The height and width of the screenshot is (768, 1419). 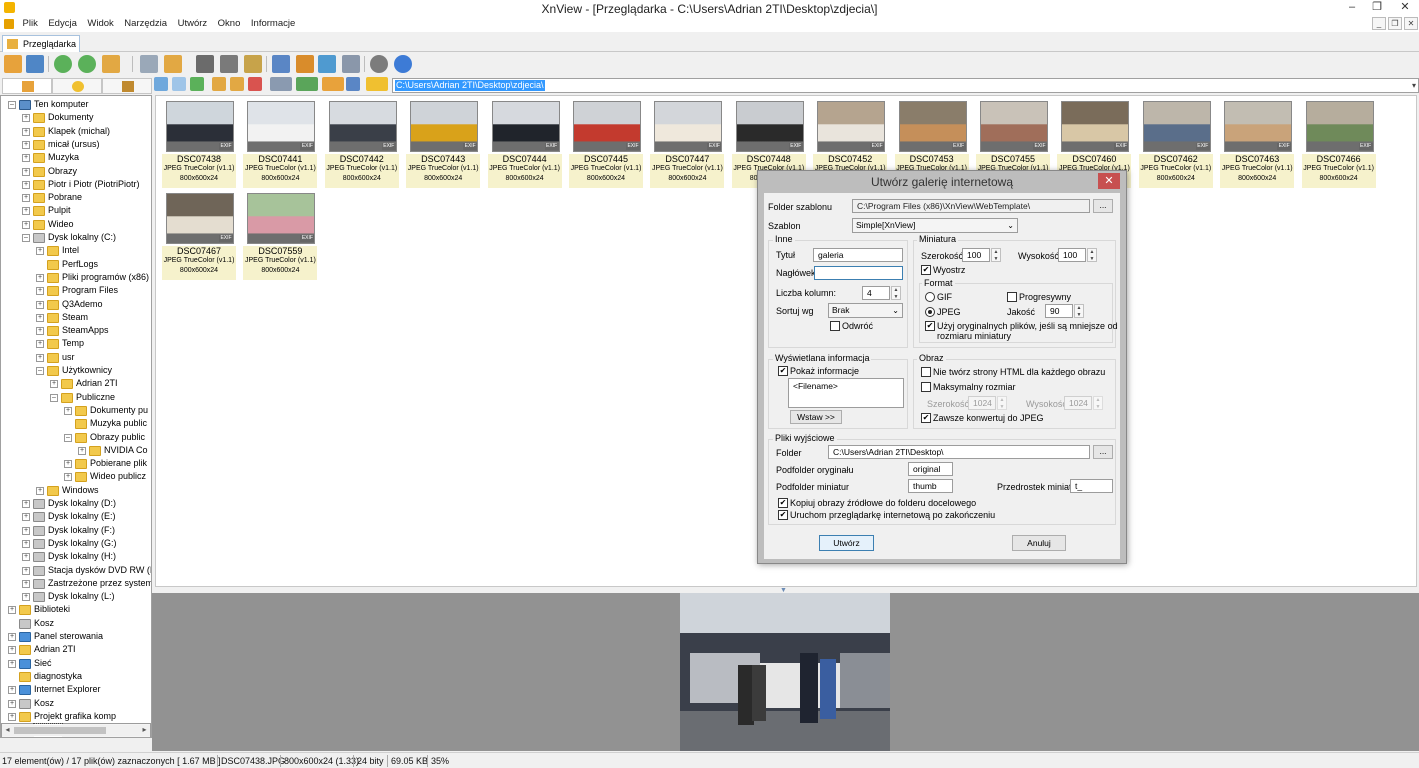 I want to click on view-mode-icon, so click(x=281, y=84).